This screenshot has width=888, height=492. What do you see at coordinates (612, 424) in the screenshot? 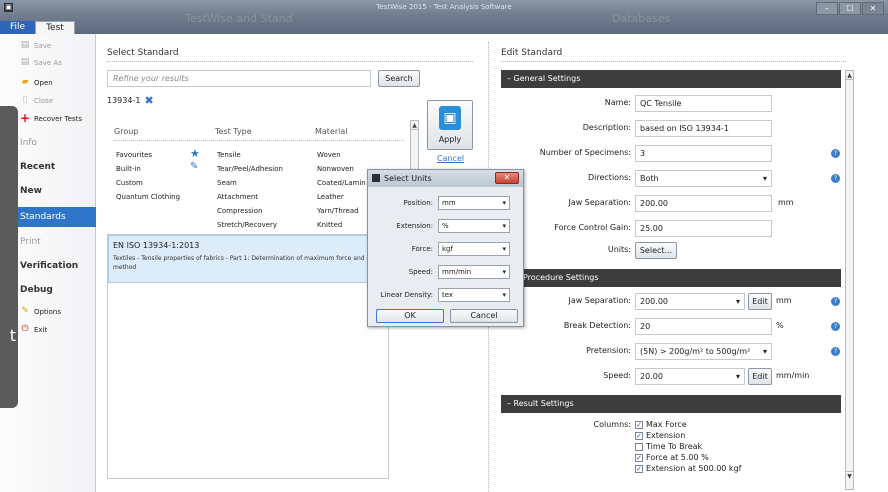
I see `columns-label: Columns:` at bounding box center [612, 424].